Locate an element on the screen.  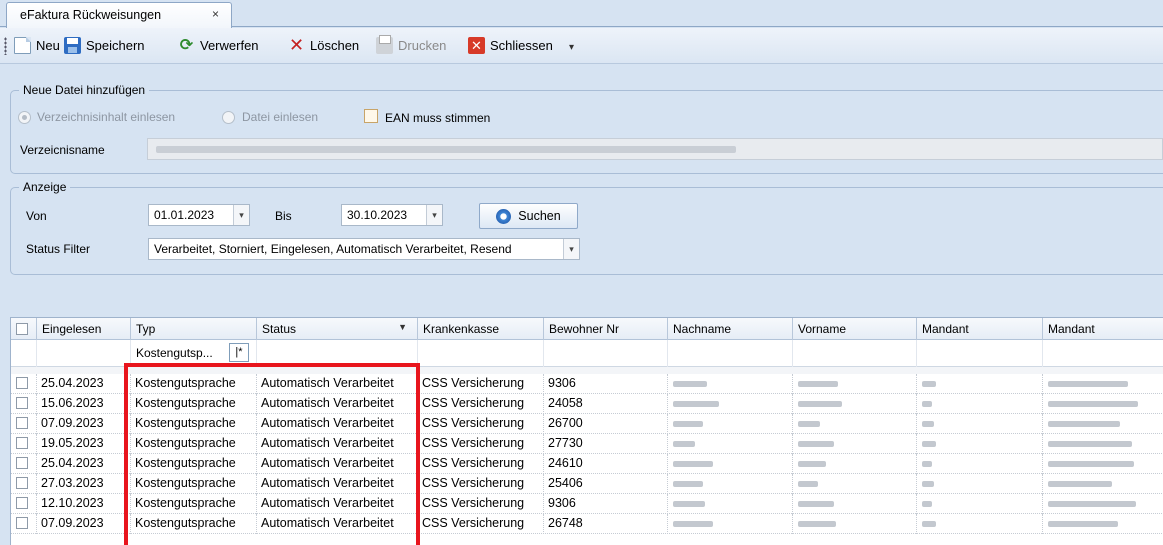
delete-button: ✕ Löschen is located at coordinates (323, 45).